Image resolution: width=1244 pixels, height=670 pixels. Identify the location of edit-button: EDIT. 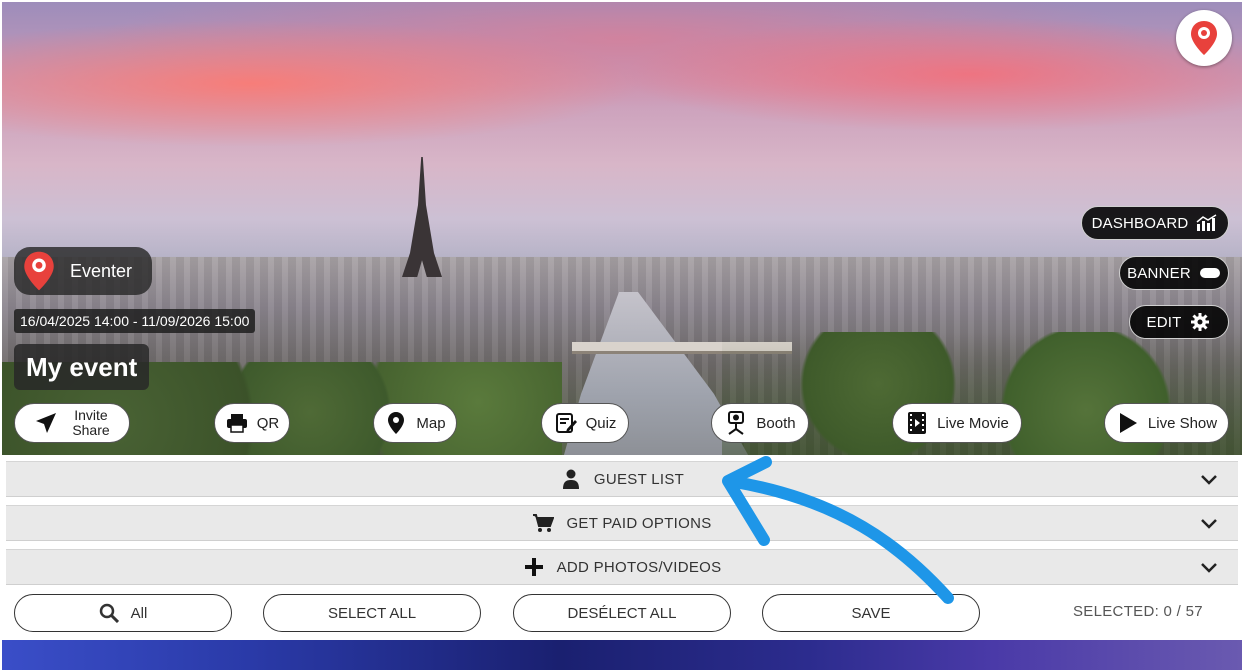
(1179, 322).